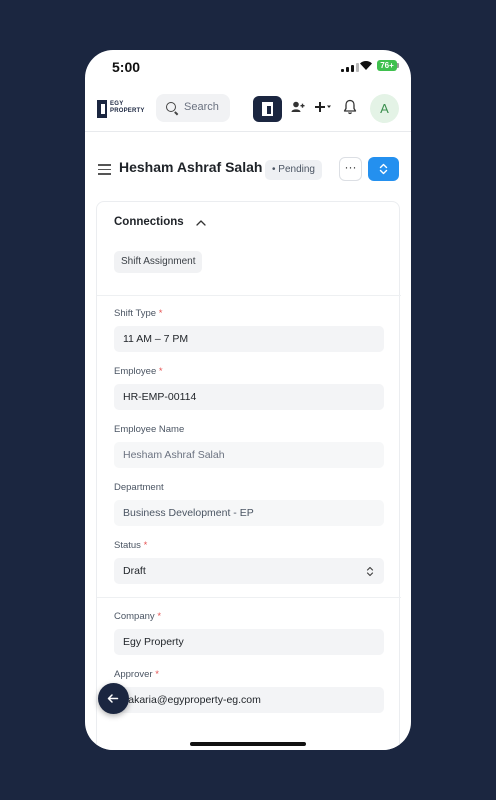  I want to click on status-time: 5:00, so click(126, 67).